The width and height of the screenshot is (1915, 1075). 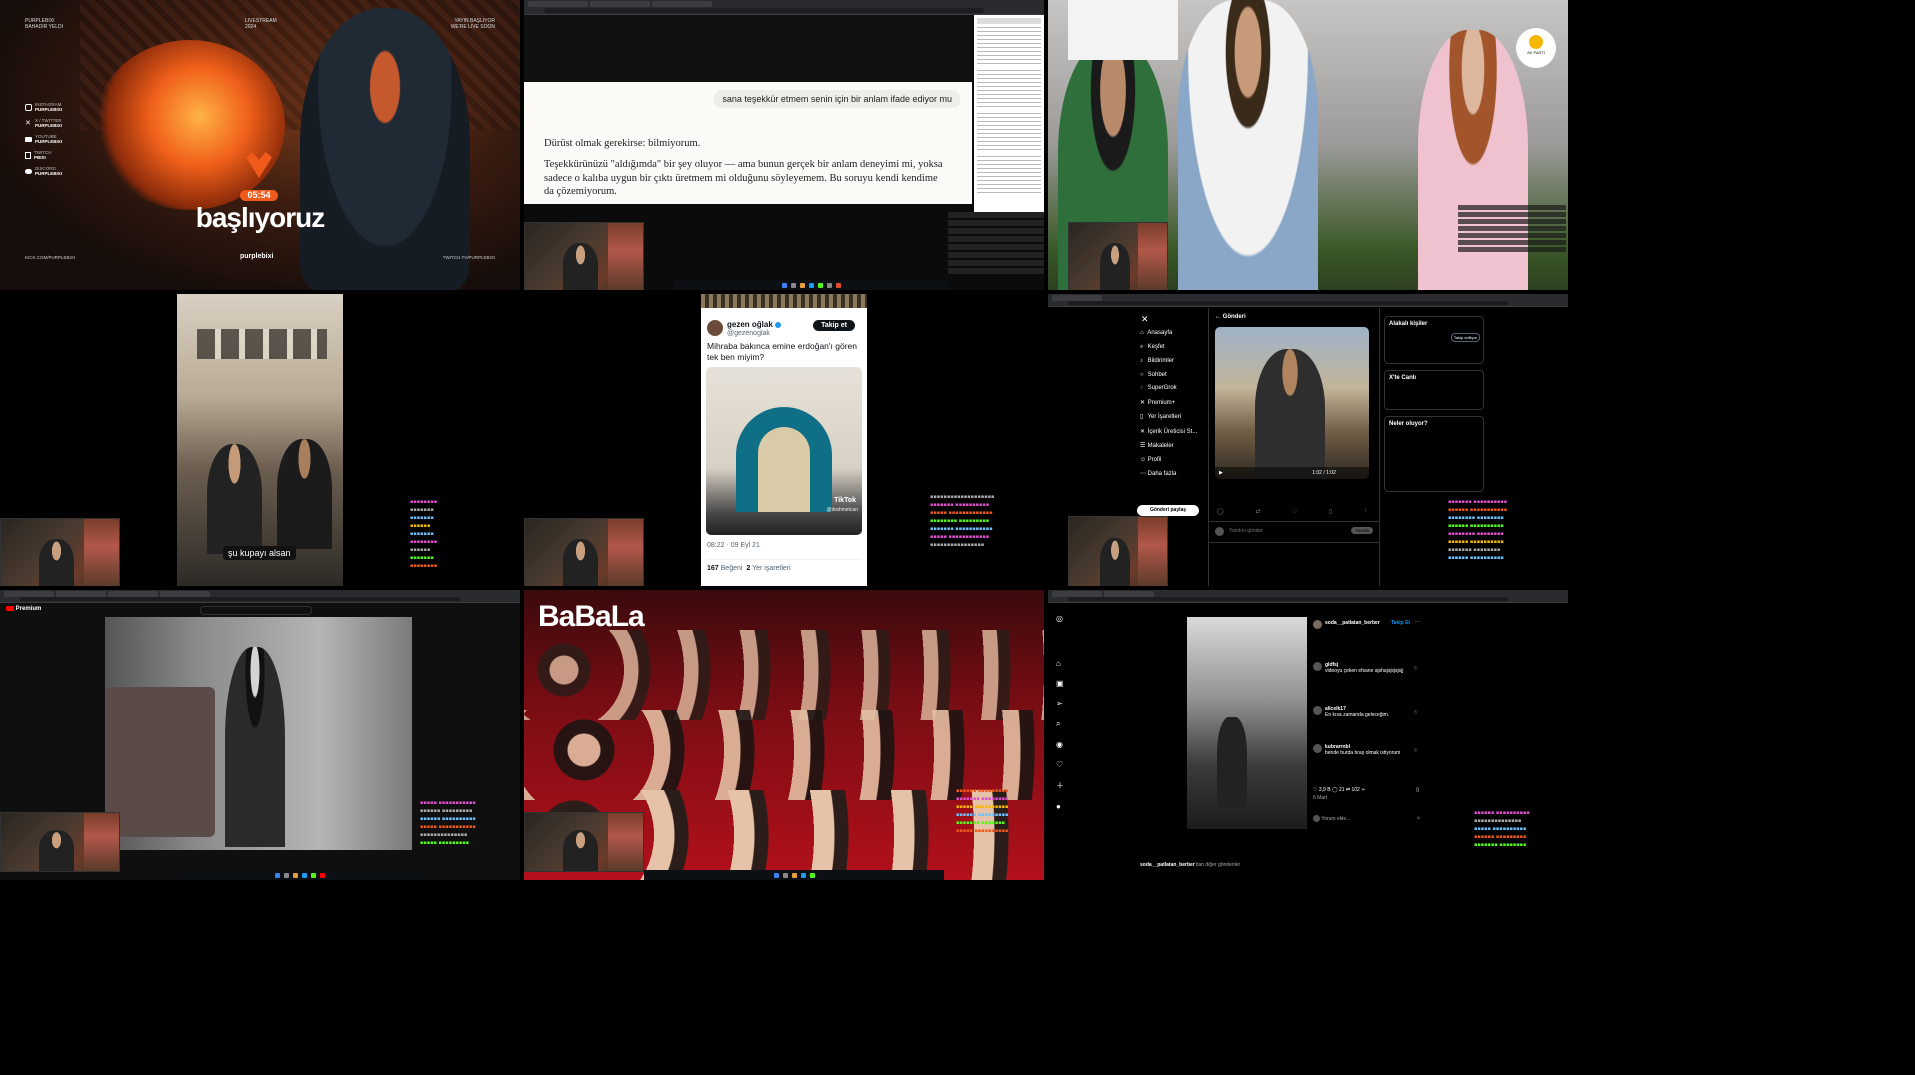 I want to click on reply-button: Yanıtla, so click(x=1362, y=530).